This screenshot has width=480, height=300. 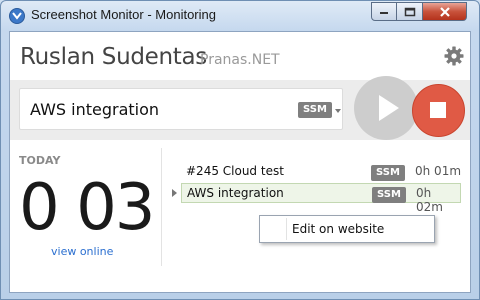 I want to click on today-time: 0 03, so click(x=87, y=208).